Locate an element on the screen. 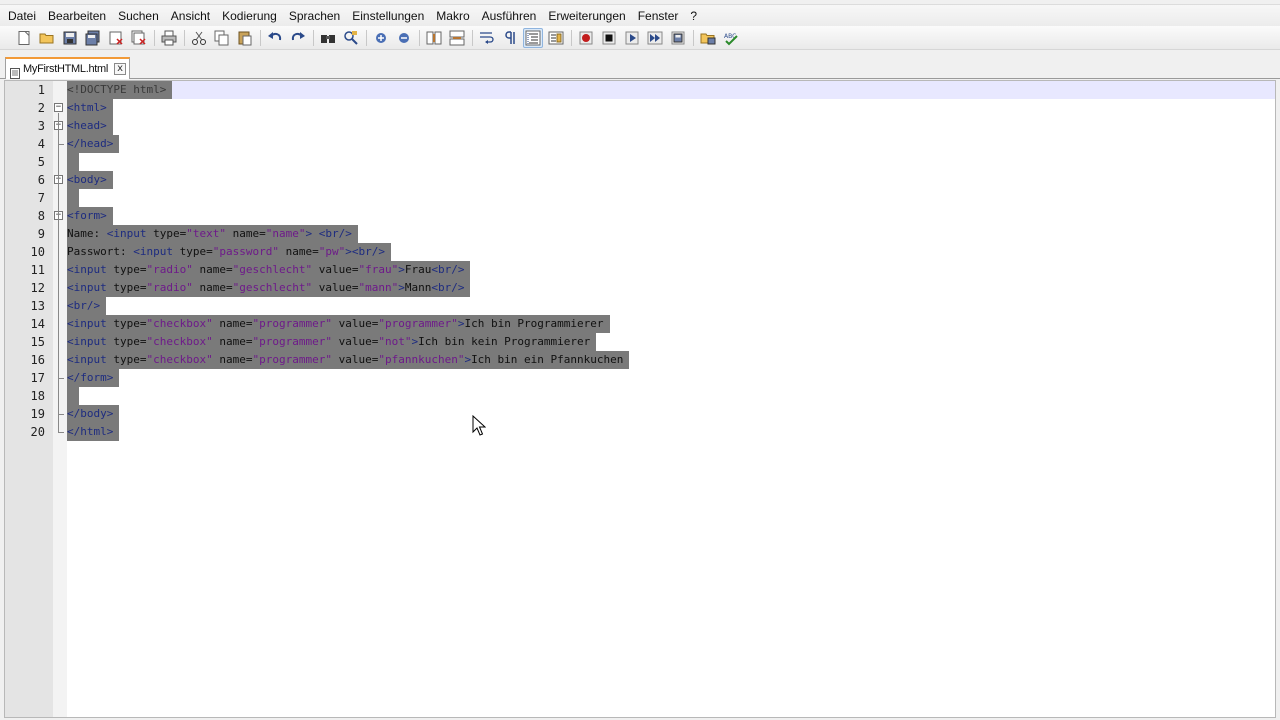 The image size is (1280, 720). save-button is located at coordinates (70, 38).